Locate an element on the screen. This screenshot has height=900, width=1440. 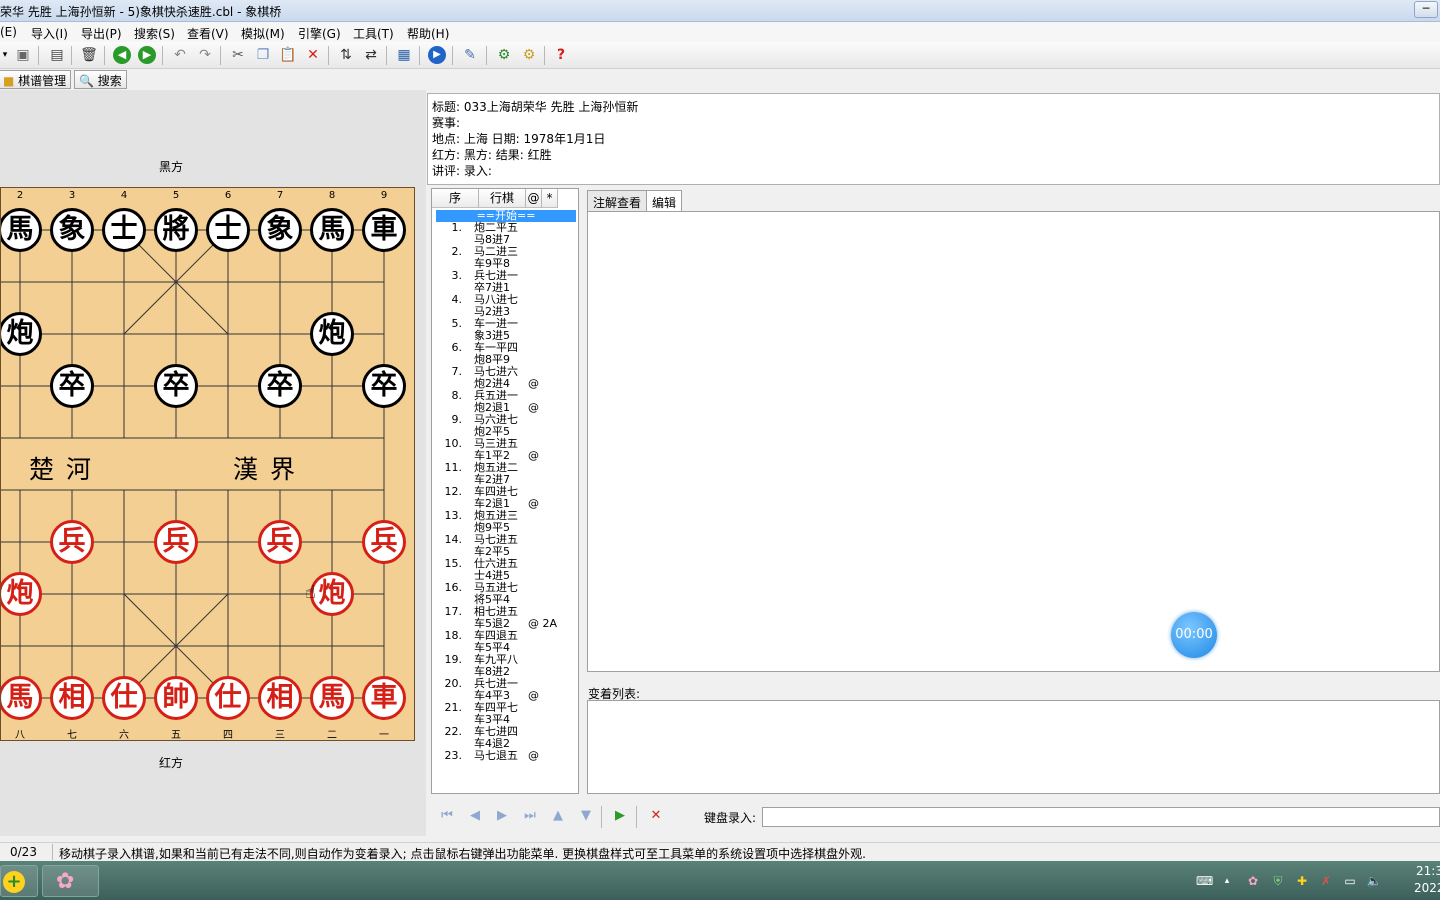
variations-list is located at coordinates (1013, 747).